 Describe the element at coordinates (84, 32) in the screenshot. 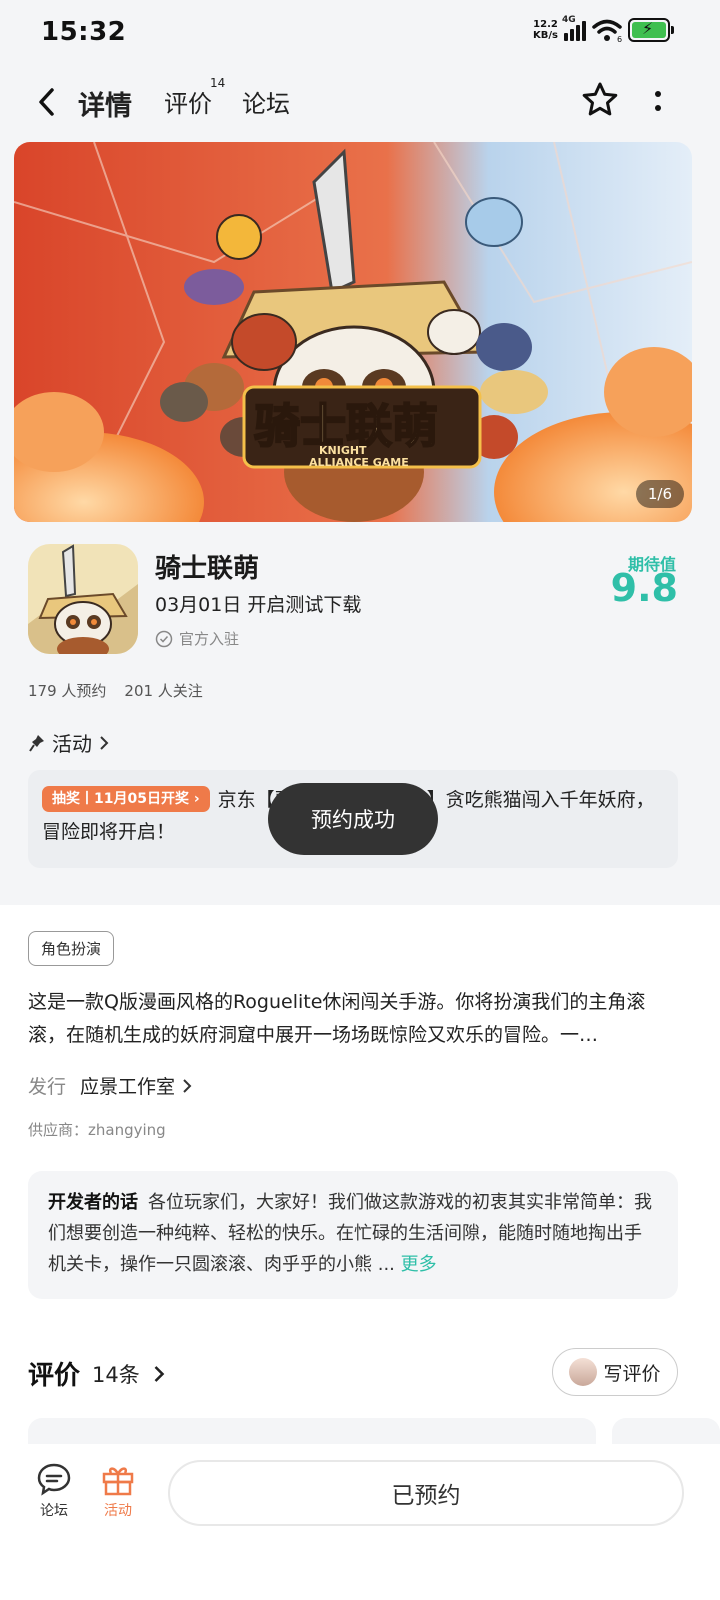

I see `status-time: 15:32` at that location.